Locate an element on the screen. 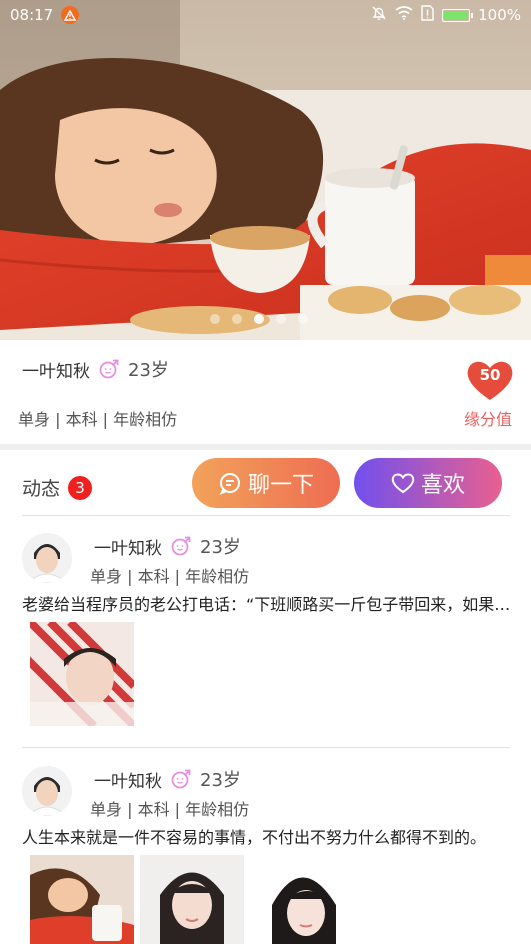  heart-icon: 50 is located at coordinates (490, 380).